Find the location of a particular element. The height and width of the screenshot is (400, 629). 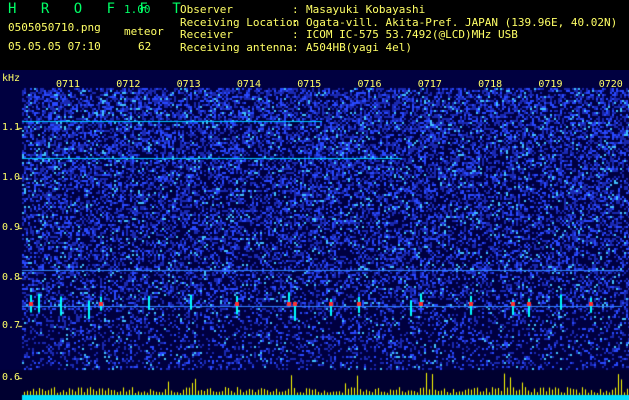

filename-label: 0505050710.png is located at coordinates (54, 27).